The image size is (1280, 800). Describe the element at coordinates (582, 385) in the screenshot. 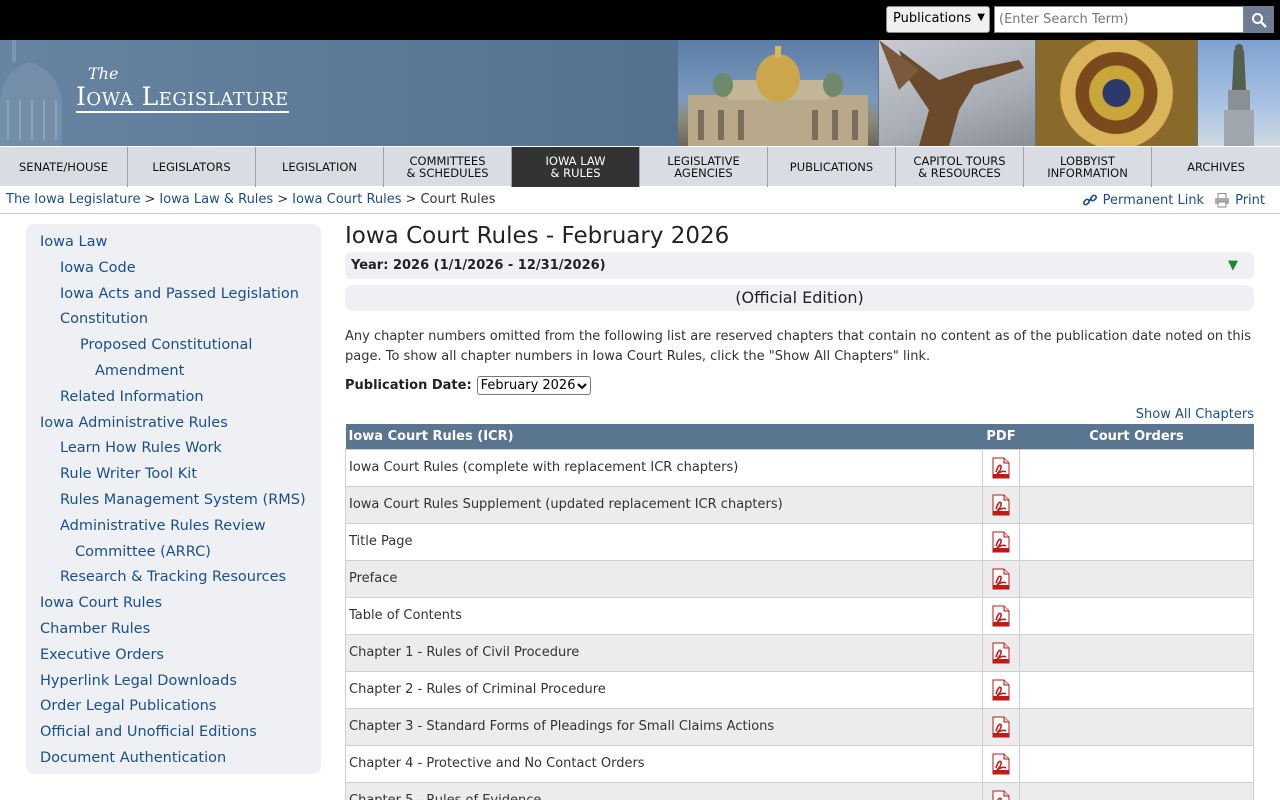

I see `chevron-down-icon` at that location.